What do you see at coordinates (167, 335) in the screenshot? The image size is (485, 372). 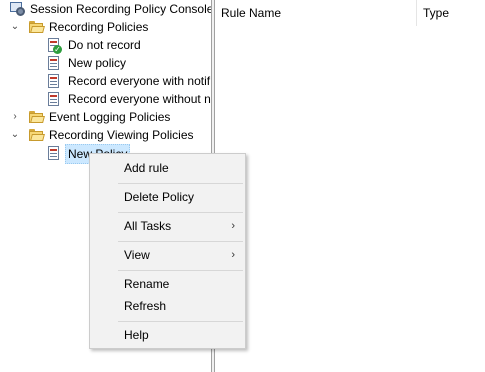 I see `menu-item-help: Help` at bounding box center [167, 335].